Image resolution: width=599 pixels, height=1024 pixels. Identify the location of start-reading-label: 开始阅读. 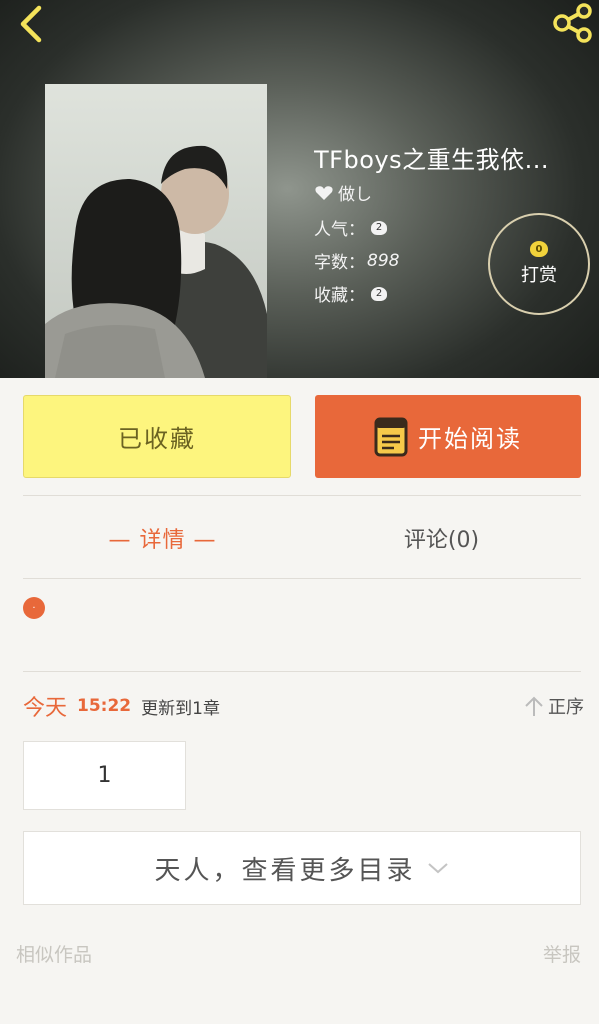
(470, 439).